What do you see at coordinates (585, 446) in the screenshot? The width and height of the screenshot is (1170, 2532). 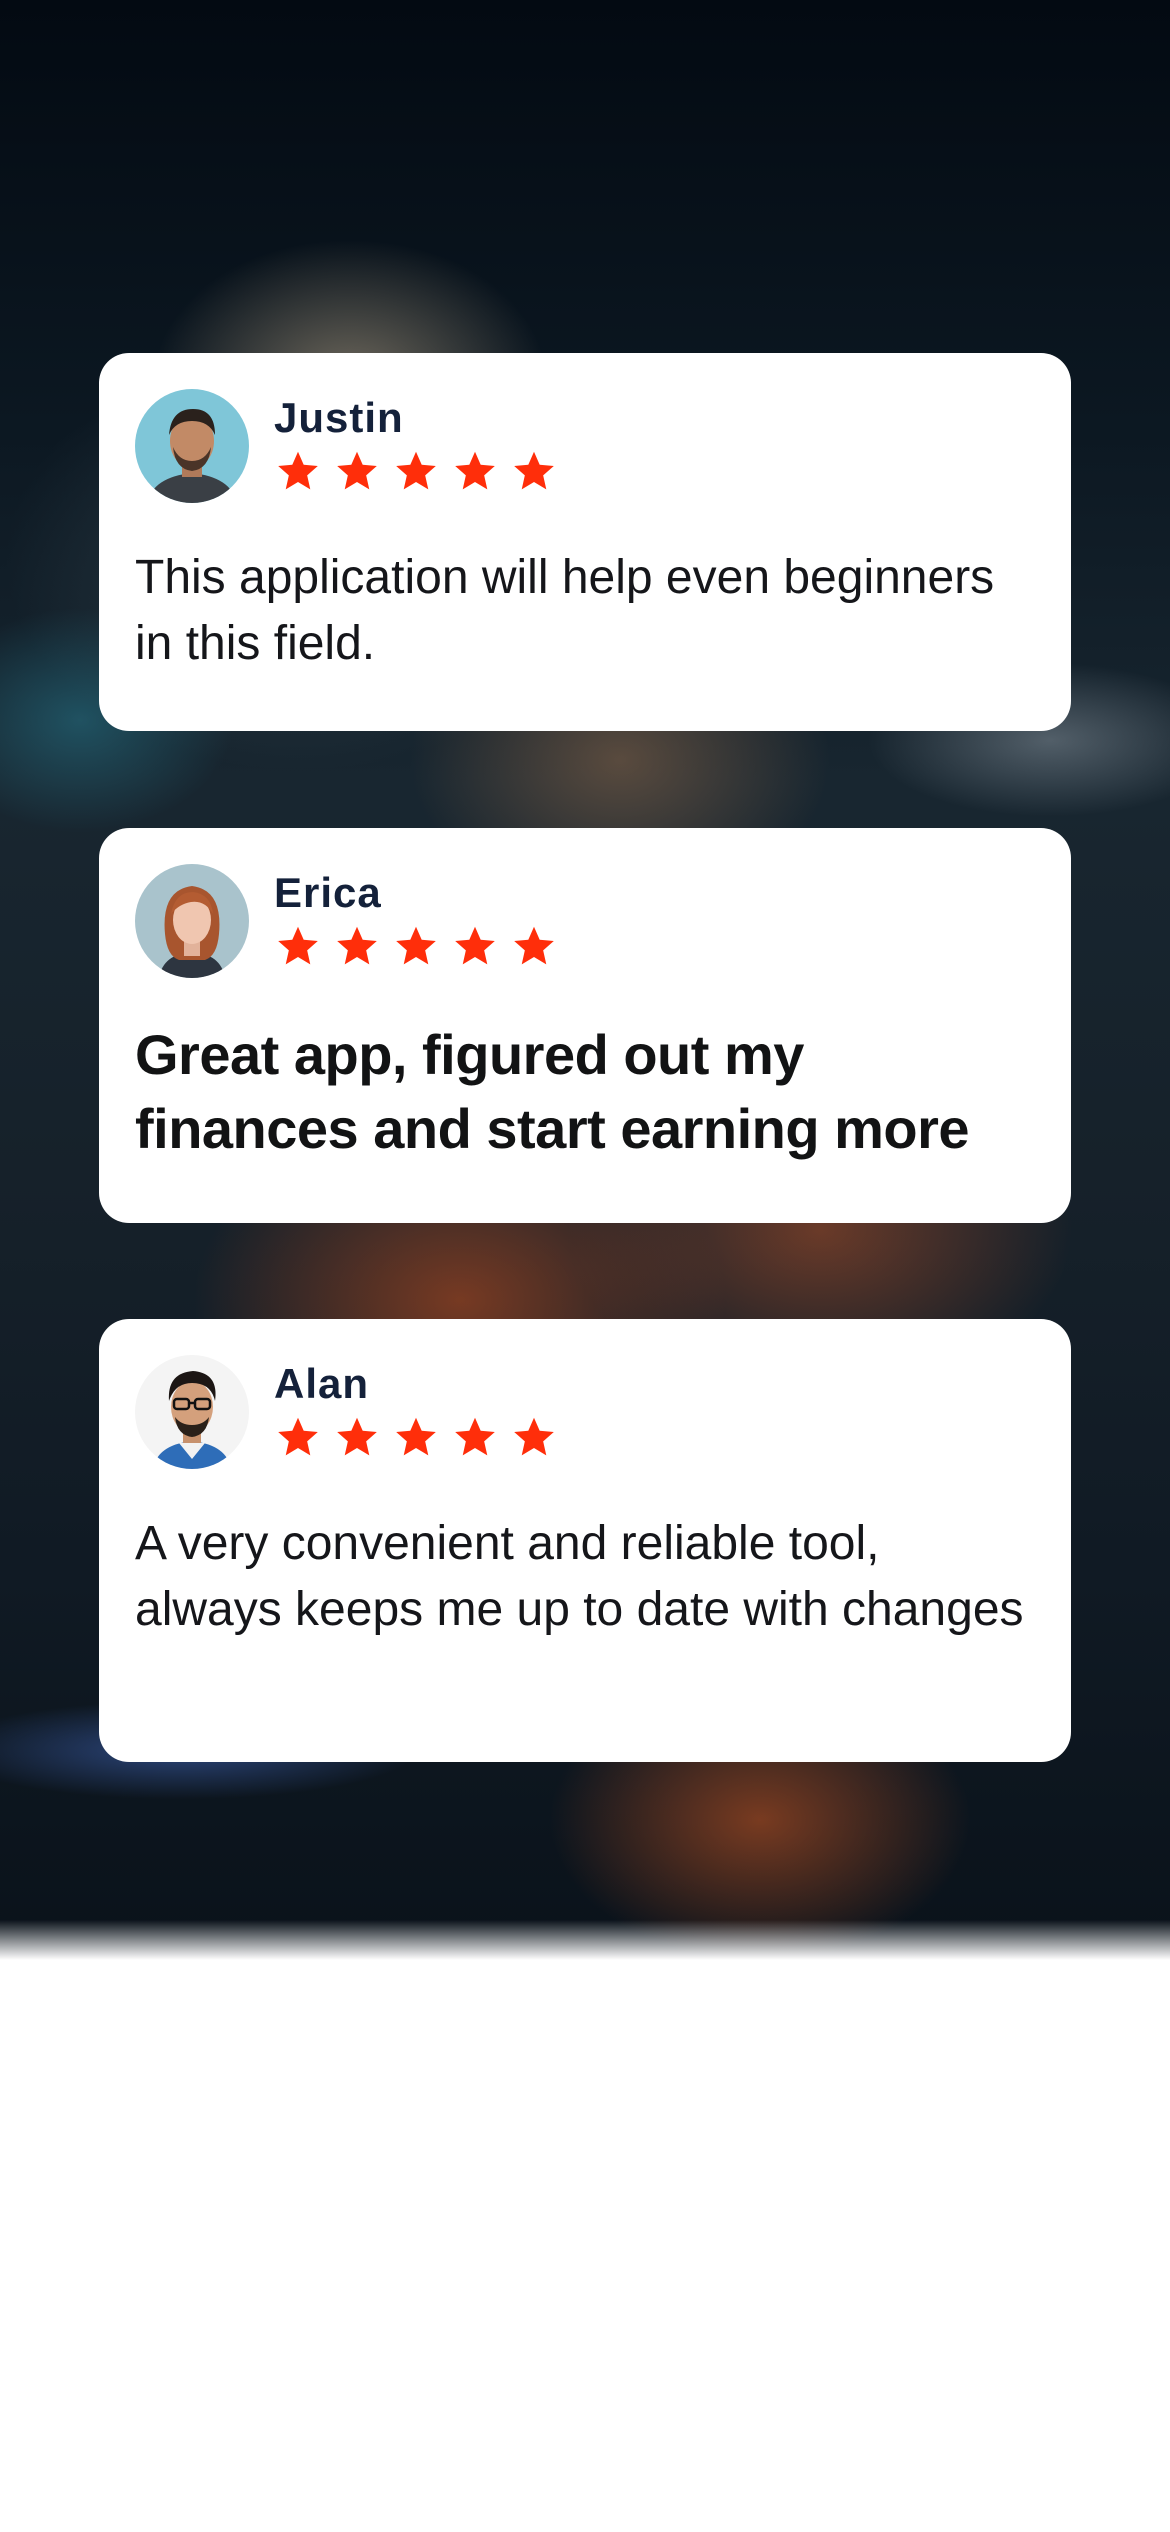 I see `review-header: Justin` at bounding box center [585, 446].